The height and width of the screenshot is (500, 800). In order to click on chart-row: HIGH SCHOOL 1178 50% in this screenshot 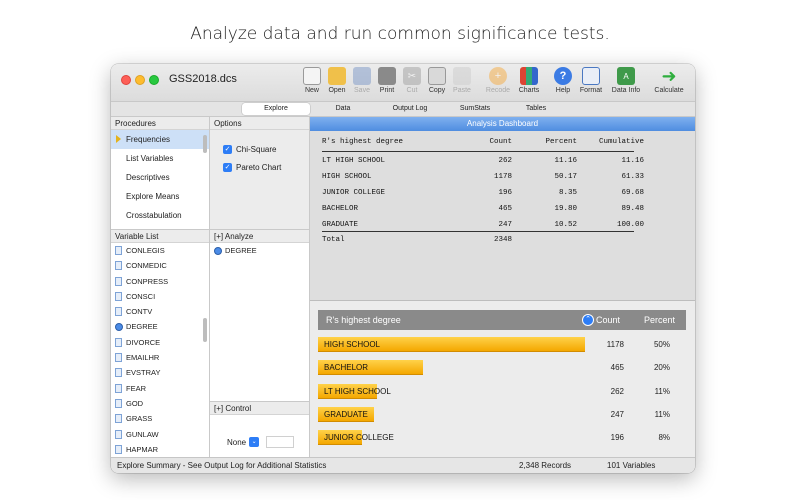, I will do `click(502, 343)`.